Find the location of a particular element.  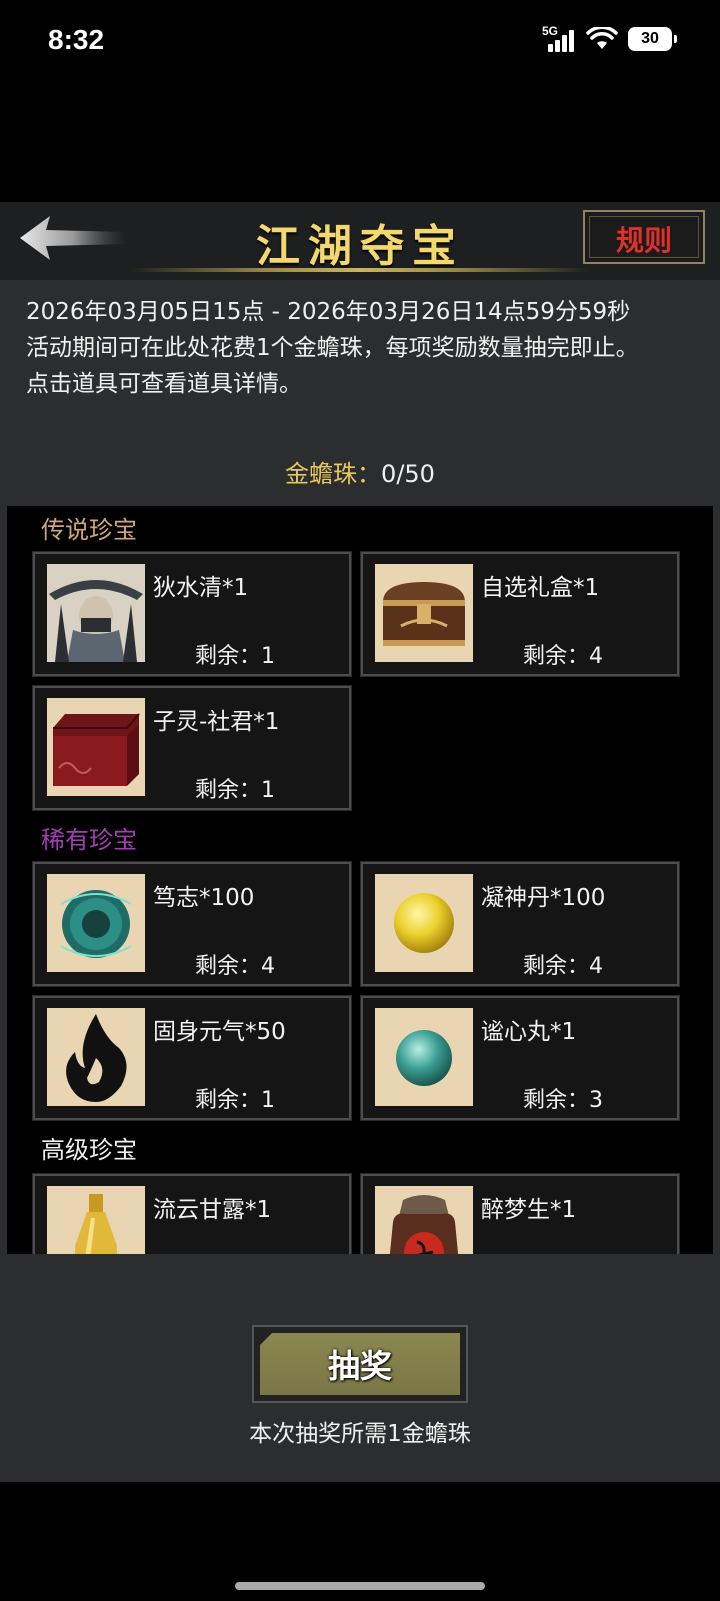

currency-display: 金蟾珠：0/50 is located at coordinates (360, 471).